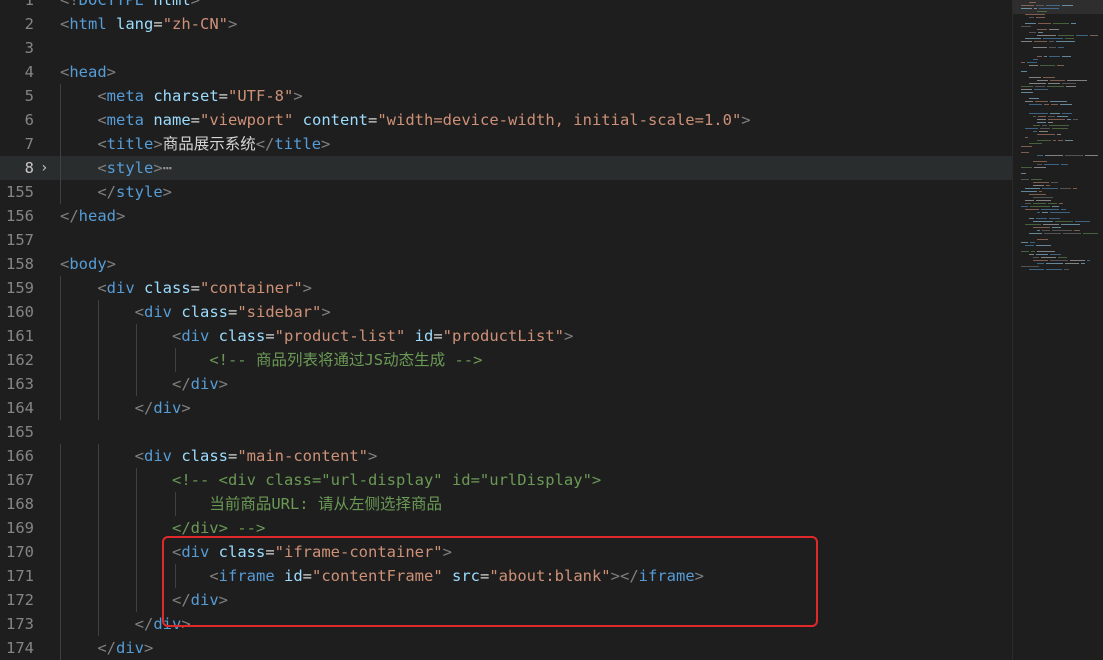  Describe the element at coordinates (44, 168) in the screenshot. I see `fold-chevron-icon: ›` at that location.